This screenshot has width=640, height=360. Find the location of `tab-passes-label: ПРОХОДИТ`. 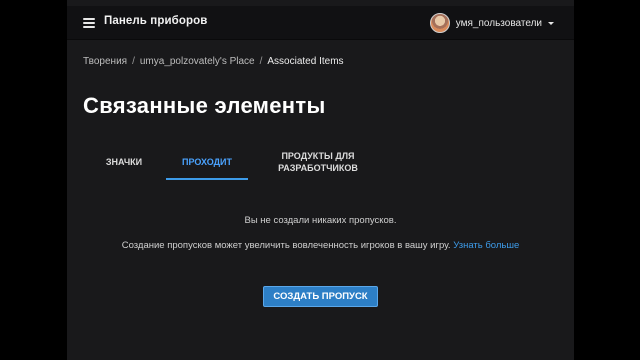

tab-passes-label: ПРОХОДИТ is located at coordinates (207, 162).